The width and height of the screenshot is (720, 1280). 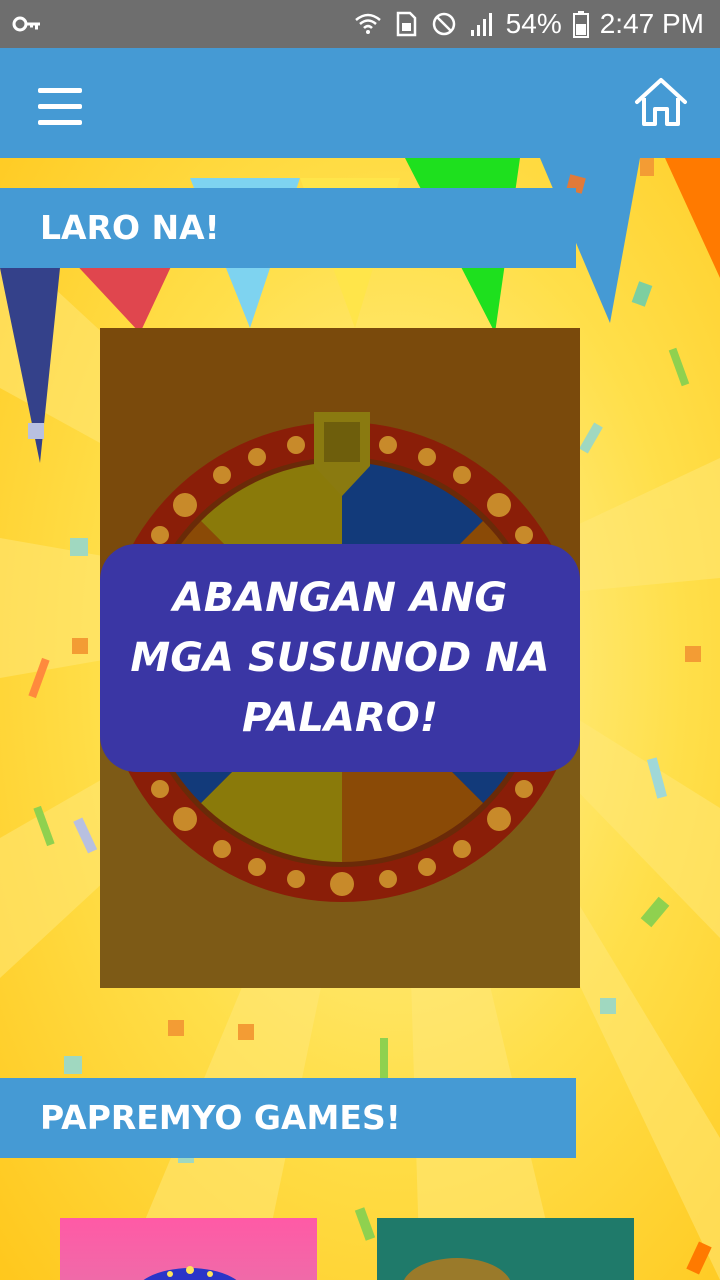 I want to click on section-title-papremyo-games: PAPREMYO GAMES!, so click(x=288, y=1118).